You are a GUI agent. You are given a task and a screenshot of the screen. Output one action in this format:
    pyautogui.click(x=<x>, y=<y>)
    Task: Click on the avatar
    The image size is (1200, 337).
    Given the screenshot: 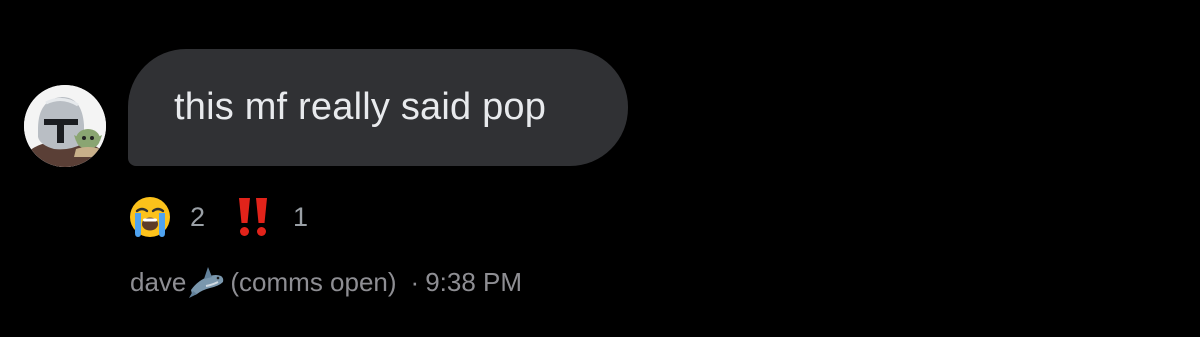 What is the action you would take?
    pyautogui.click(x=65, y=126)
    